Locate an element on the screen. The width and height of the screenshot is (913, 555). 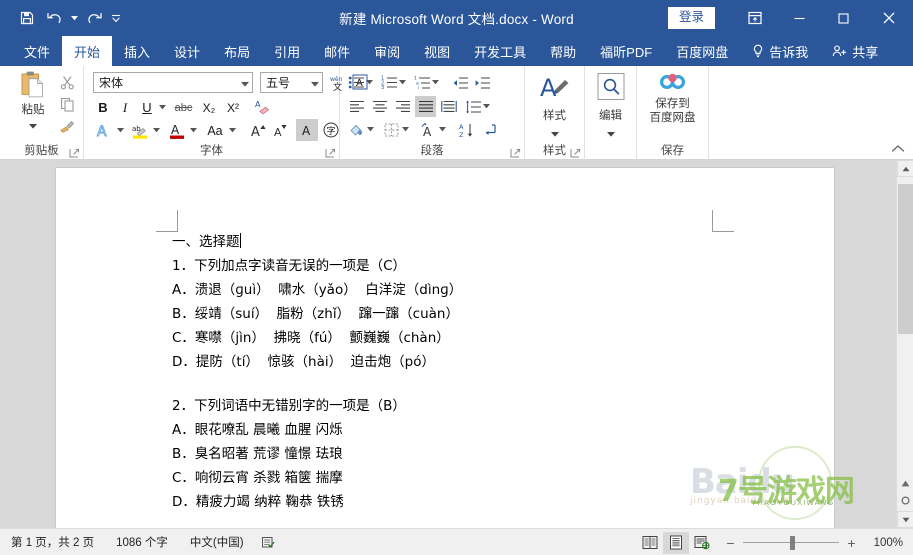
sign-in-button: 登录 is located at coordinates (691, 18).